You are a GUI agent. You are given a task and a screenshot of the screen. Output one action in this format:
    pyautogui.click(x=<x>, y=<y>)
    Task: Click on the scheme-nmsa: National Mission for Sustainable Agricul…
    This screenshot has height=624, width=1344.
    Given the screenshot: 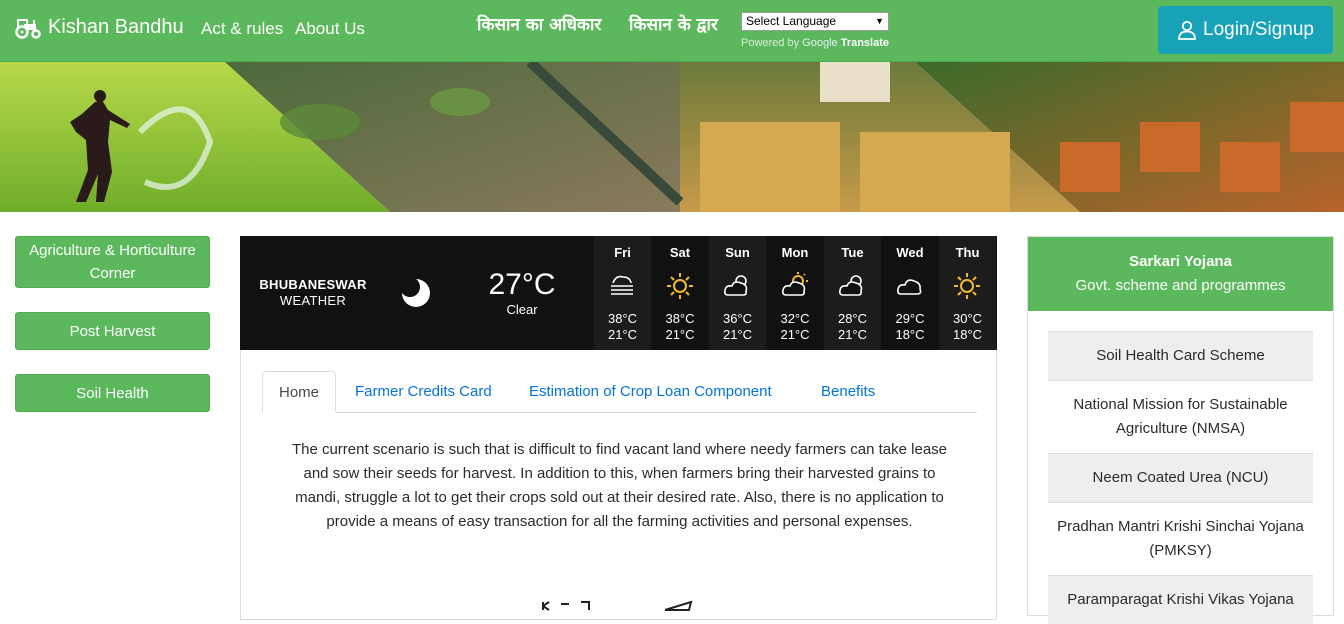 What is the action you would take?
    pyautogui.click(x=1180, y=416)
    